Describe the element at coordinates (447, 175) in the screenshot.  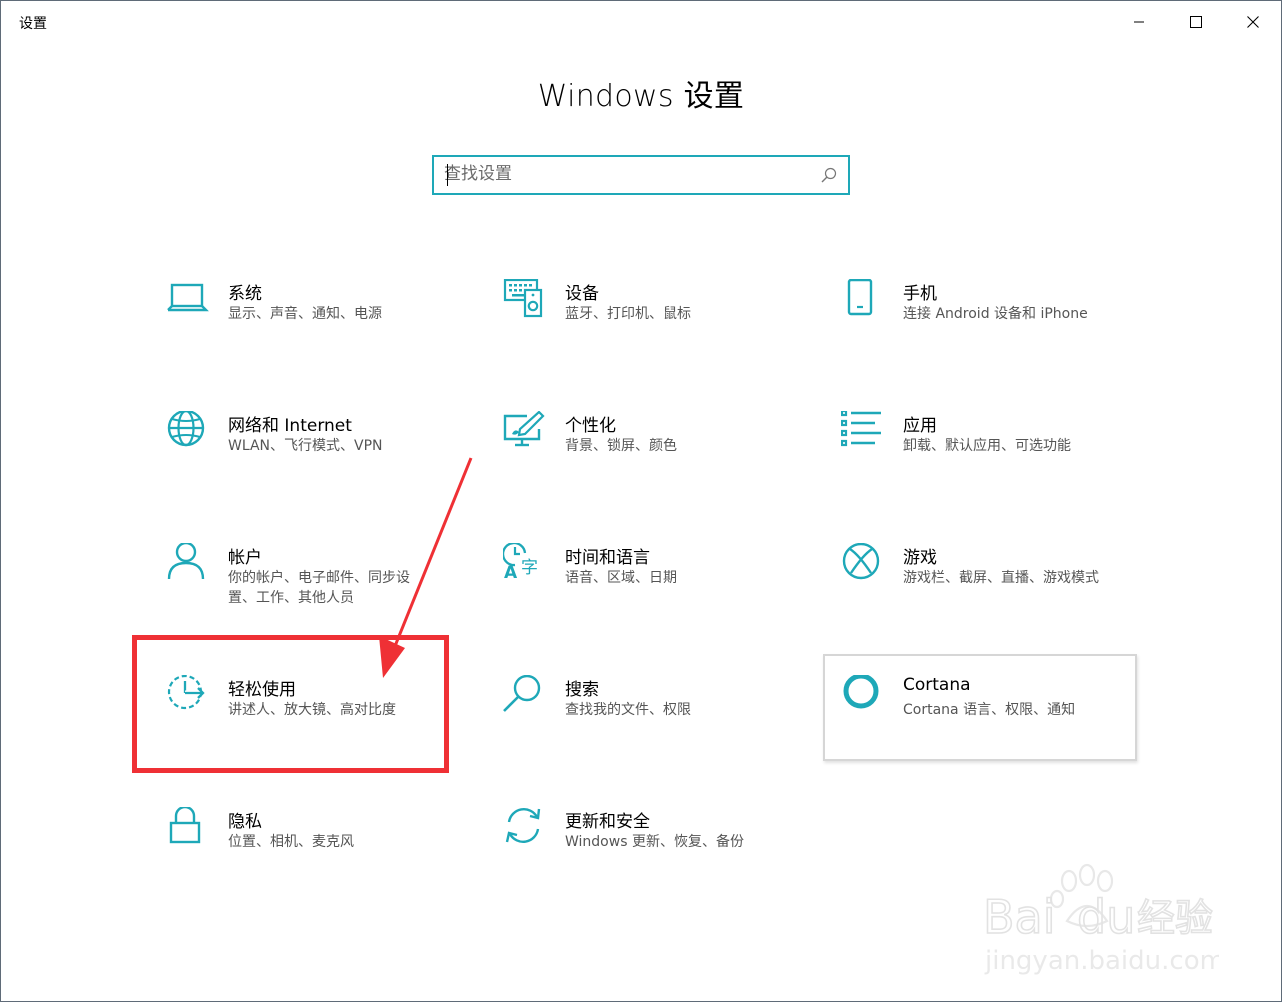
I see `text-caret` at that location.